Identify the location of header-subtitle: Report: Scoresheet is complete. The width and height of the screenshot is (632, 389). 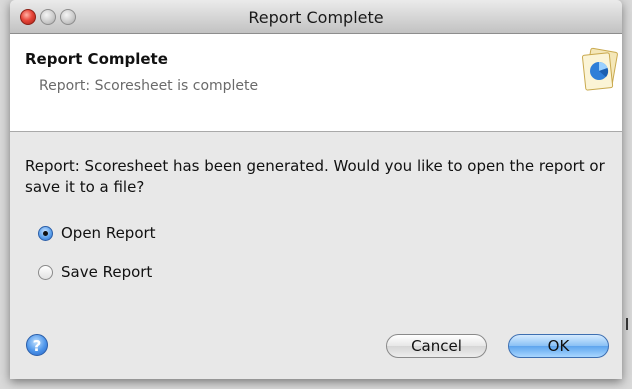
(149, 86).